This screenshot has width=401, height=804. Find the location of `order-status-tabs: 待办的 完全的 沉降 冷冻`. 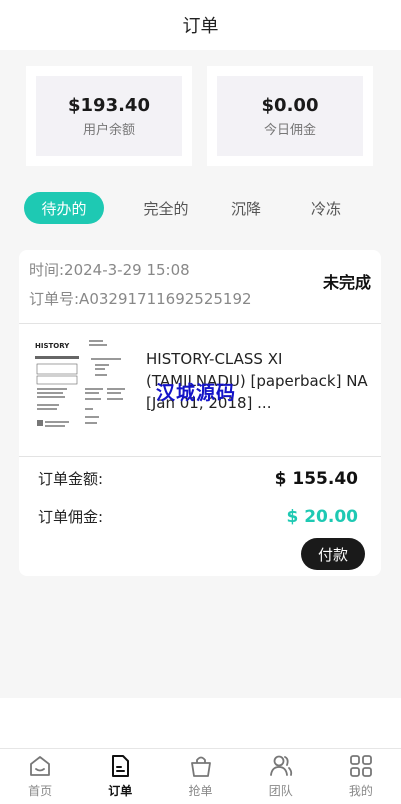

order-status-tabs: 待办的 完全的 沉降 冷冻 is located at coordinates (202, 208).